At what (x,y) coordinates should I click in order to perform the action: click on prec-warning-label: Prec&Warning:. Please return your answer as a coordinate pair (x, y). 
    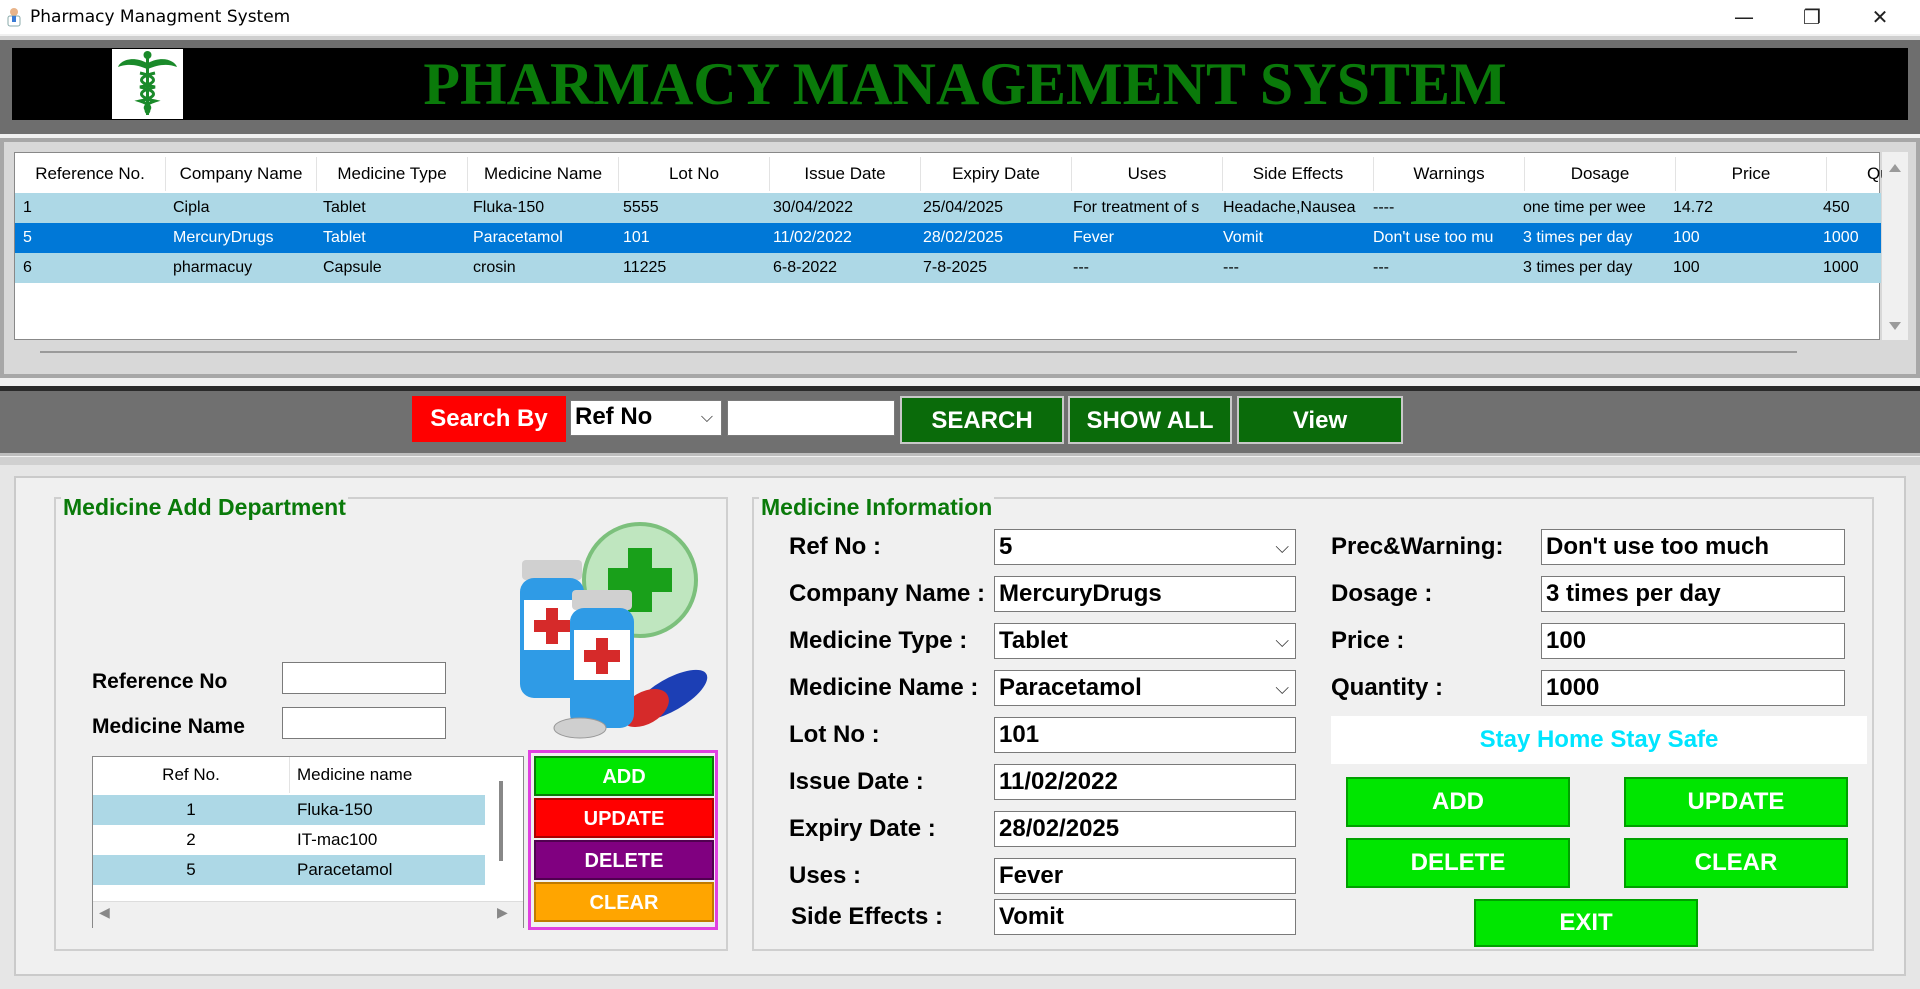
    Looking at the image, I should click on (1417, 546).